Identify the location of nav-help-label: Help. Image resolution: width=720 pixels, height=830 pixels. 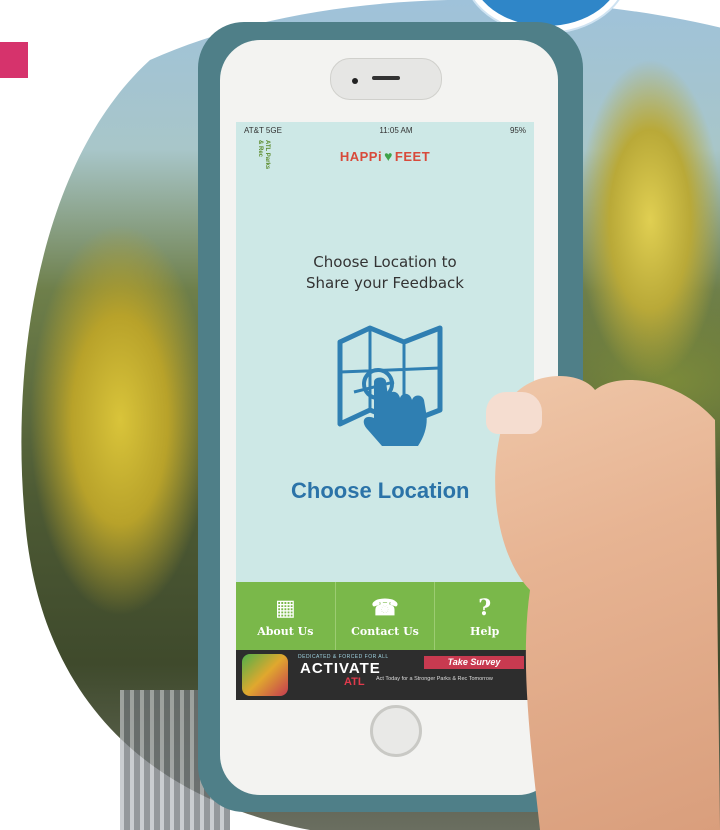
(485, 631).